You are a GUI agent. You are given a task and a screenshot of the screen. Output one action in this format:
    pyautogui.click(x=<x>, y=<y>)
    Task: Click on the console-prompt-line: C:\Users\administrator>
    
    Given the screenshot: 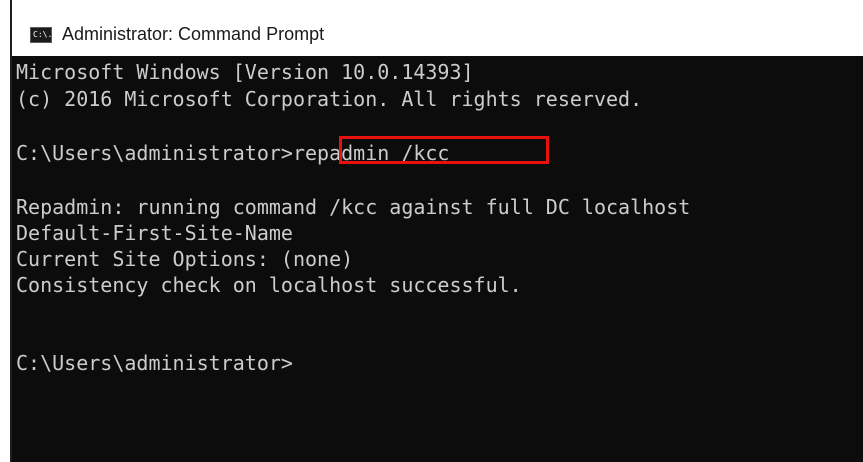 What is the action you would take?
    pyautogui.click(x=154, y=363)
    